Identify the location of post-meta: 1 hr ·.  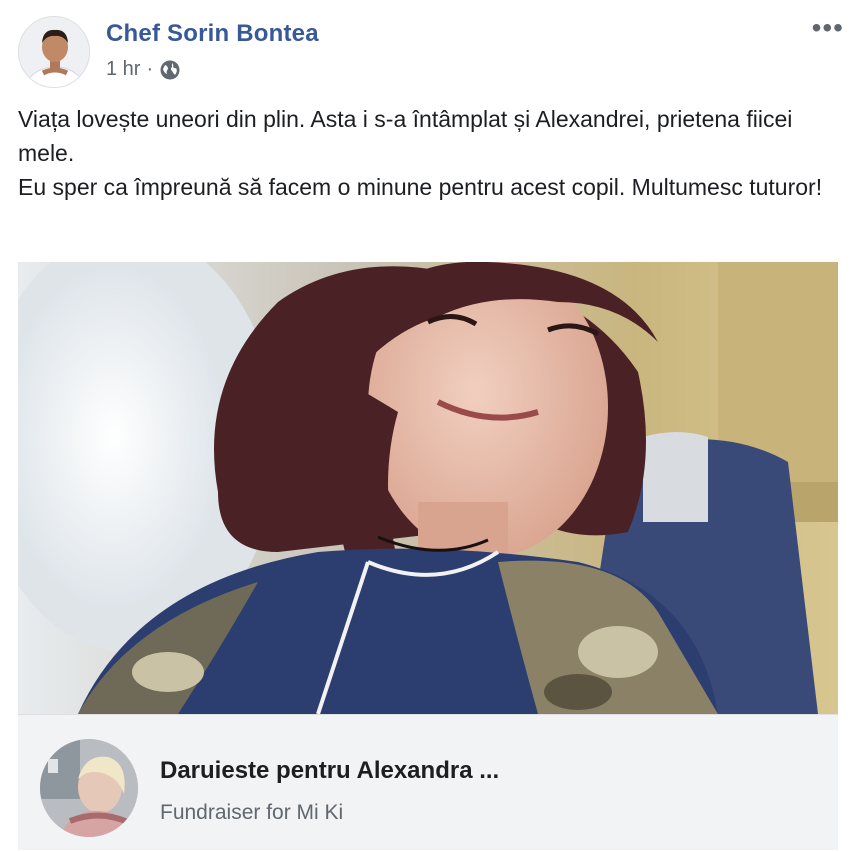
(143, 69).